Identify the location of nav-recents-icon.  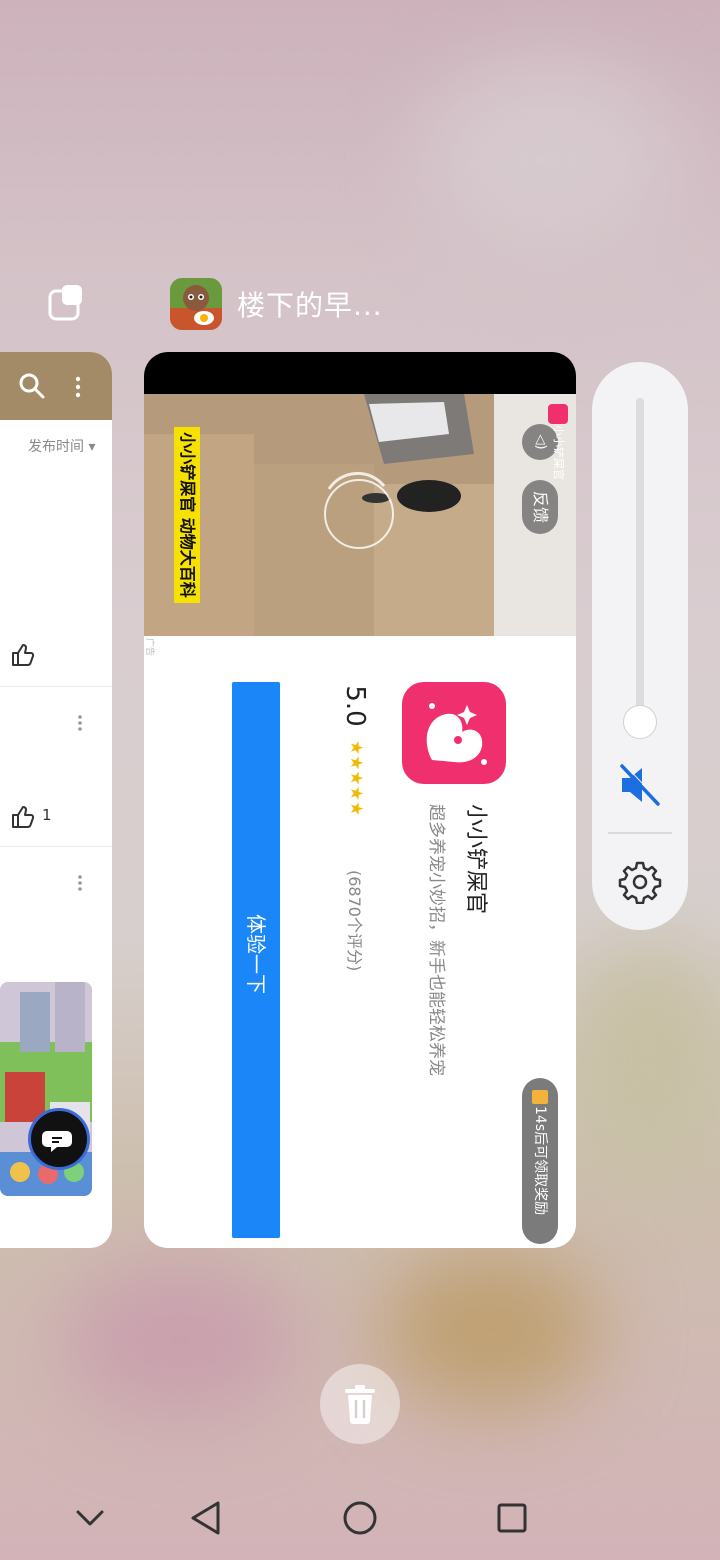
(512, 1518).